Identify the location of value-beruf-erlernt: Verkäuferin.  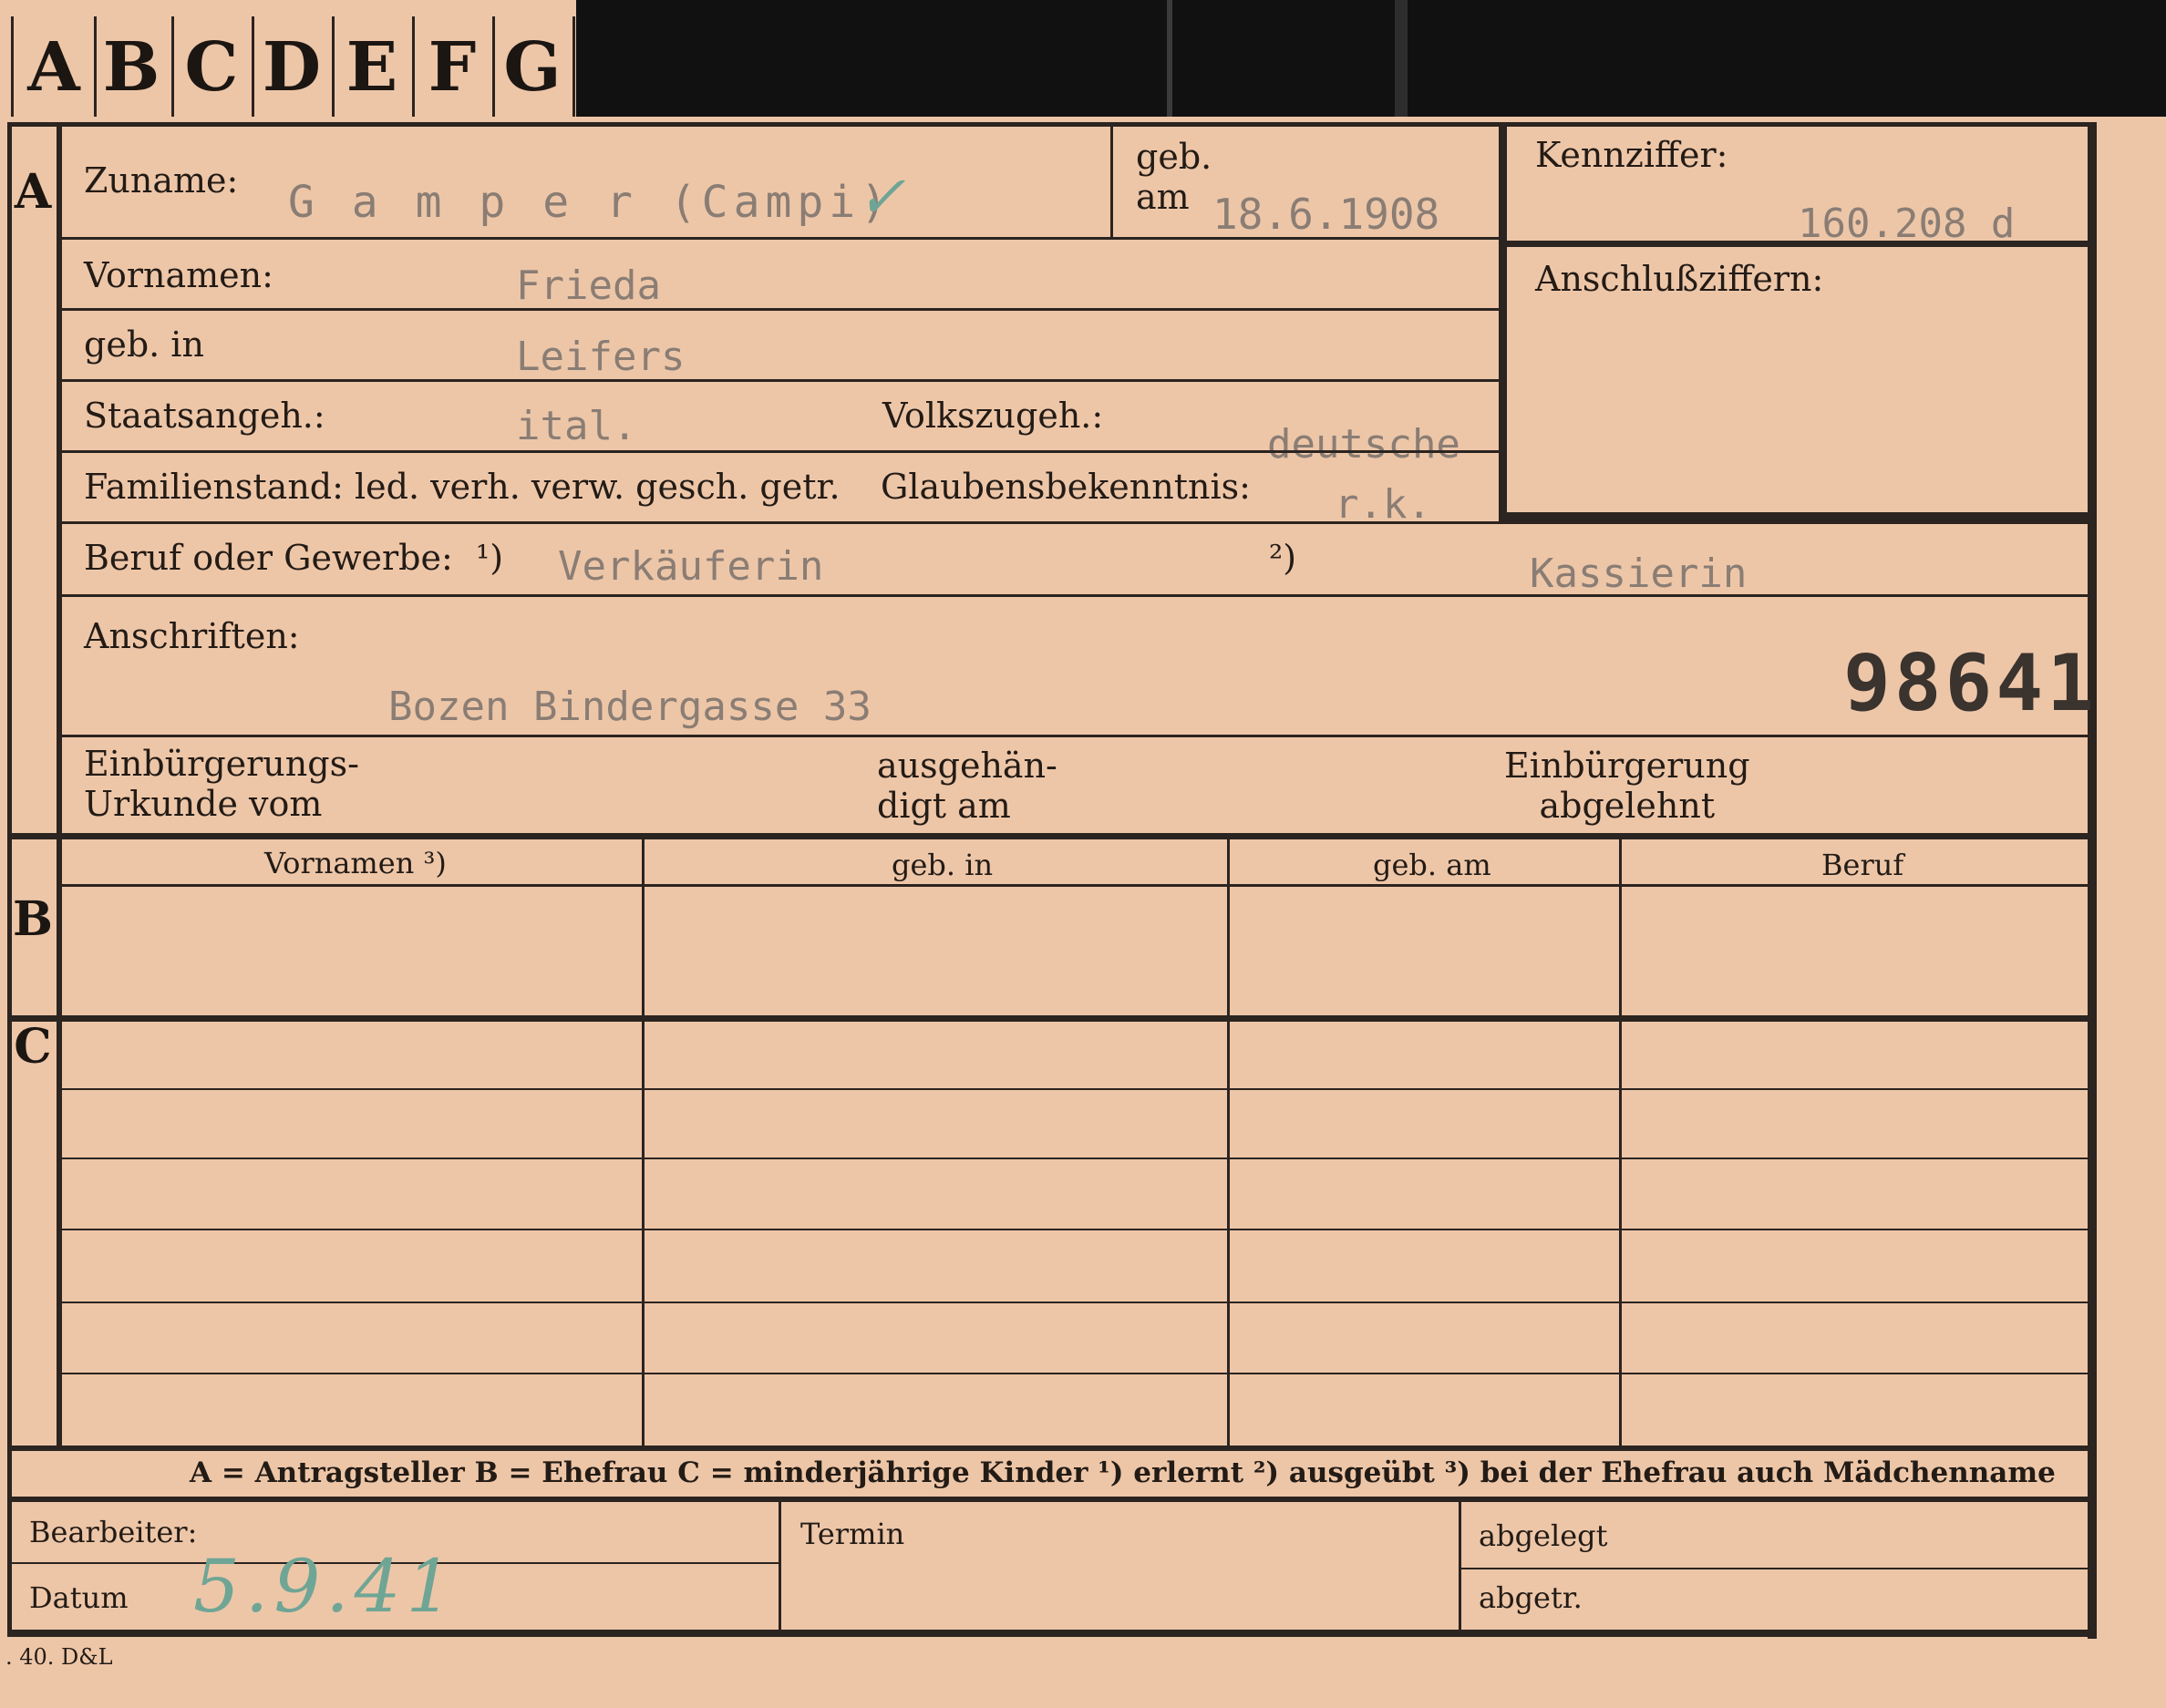
(691, 566).